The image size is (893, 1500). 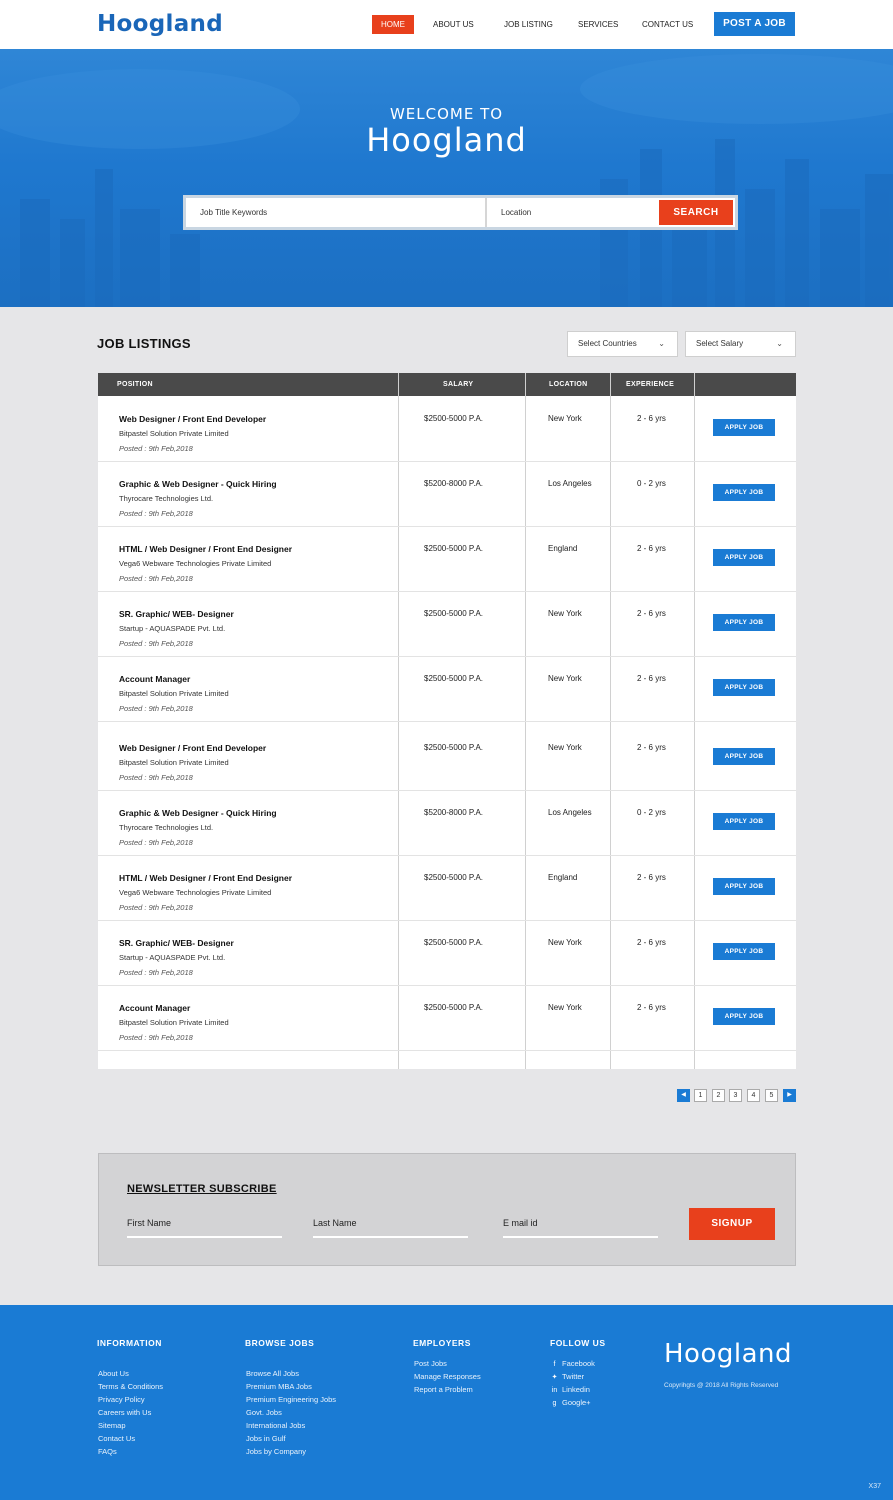 What do you see at coordinates (580, 1228) in the screenshot?
I see `email-field: E mail id` at bounding box center [580, 1228].